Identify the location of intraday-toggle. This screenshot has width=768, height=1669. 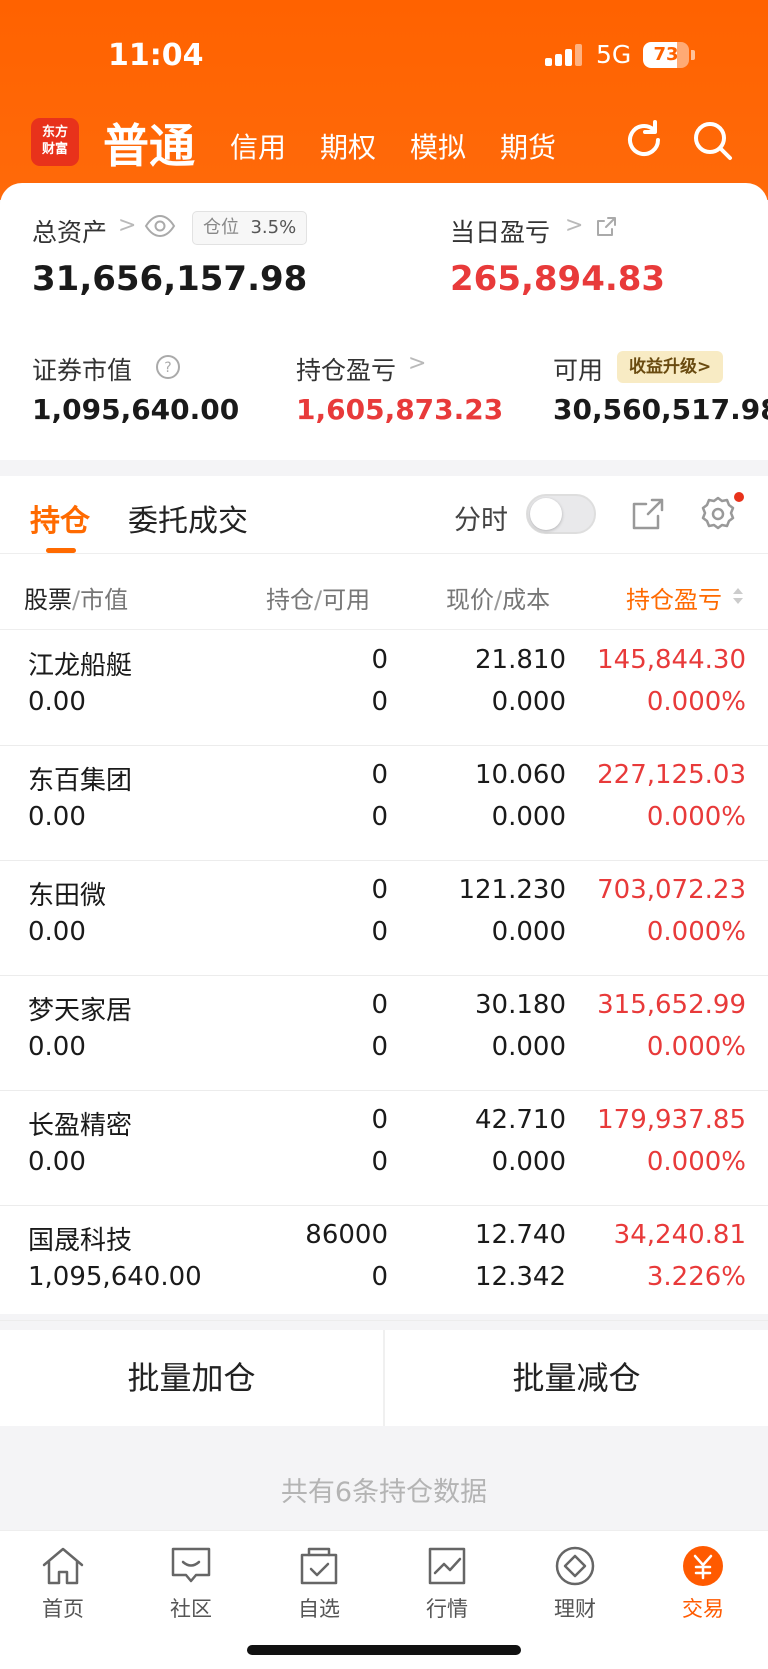
(561, 514).